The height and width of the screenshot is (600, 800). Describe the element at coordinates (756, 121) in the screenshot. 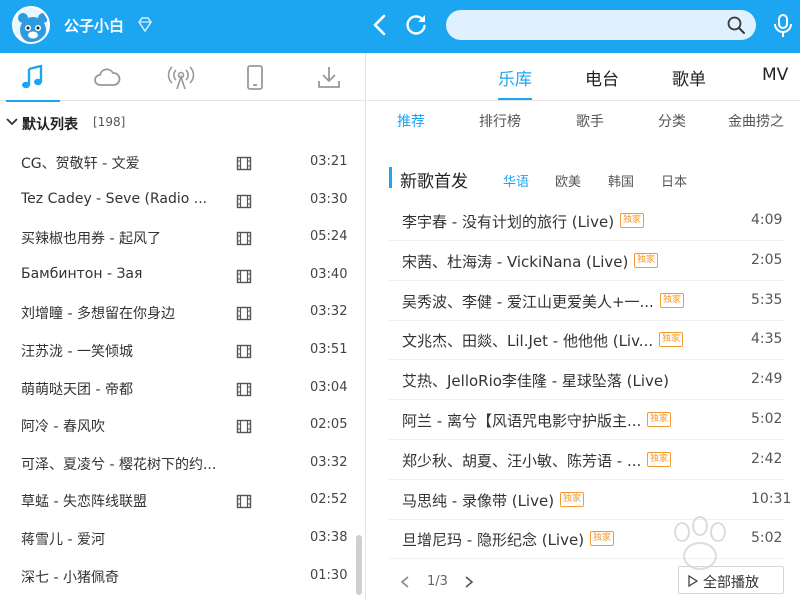

I see `subtab-golden-hits: 金曲捞之` at that location.